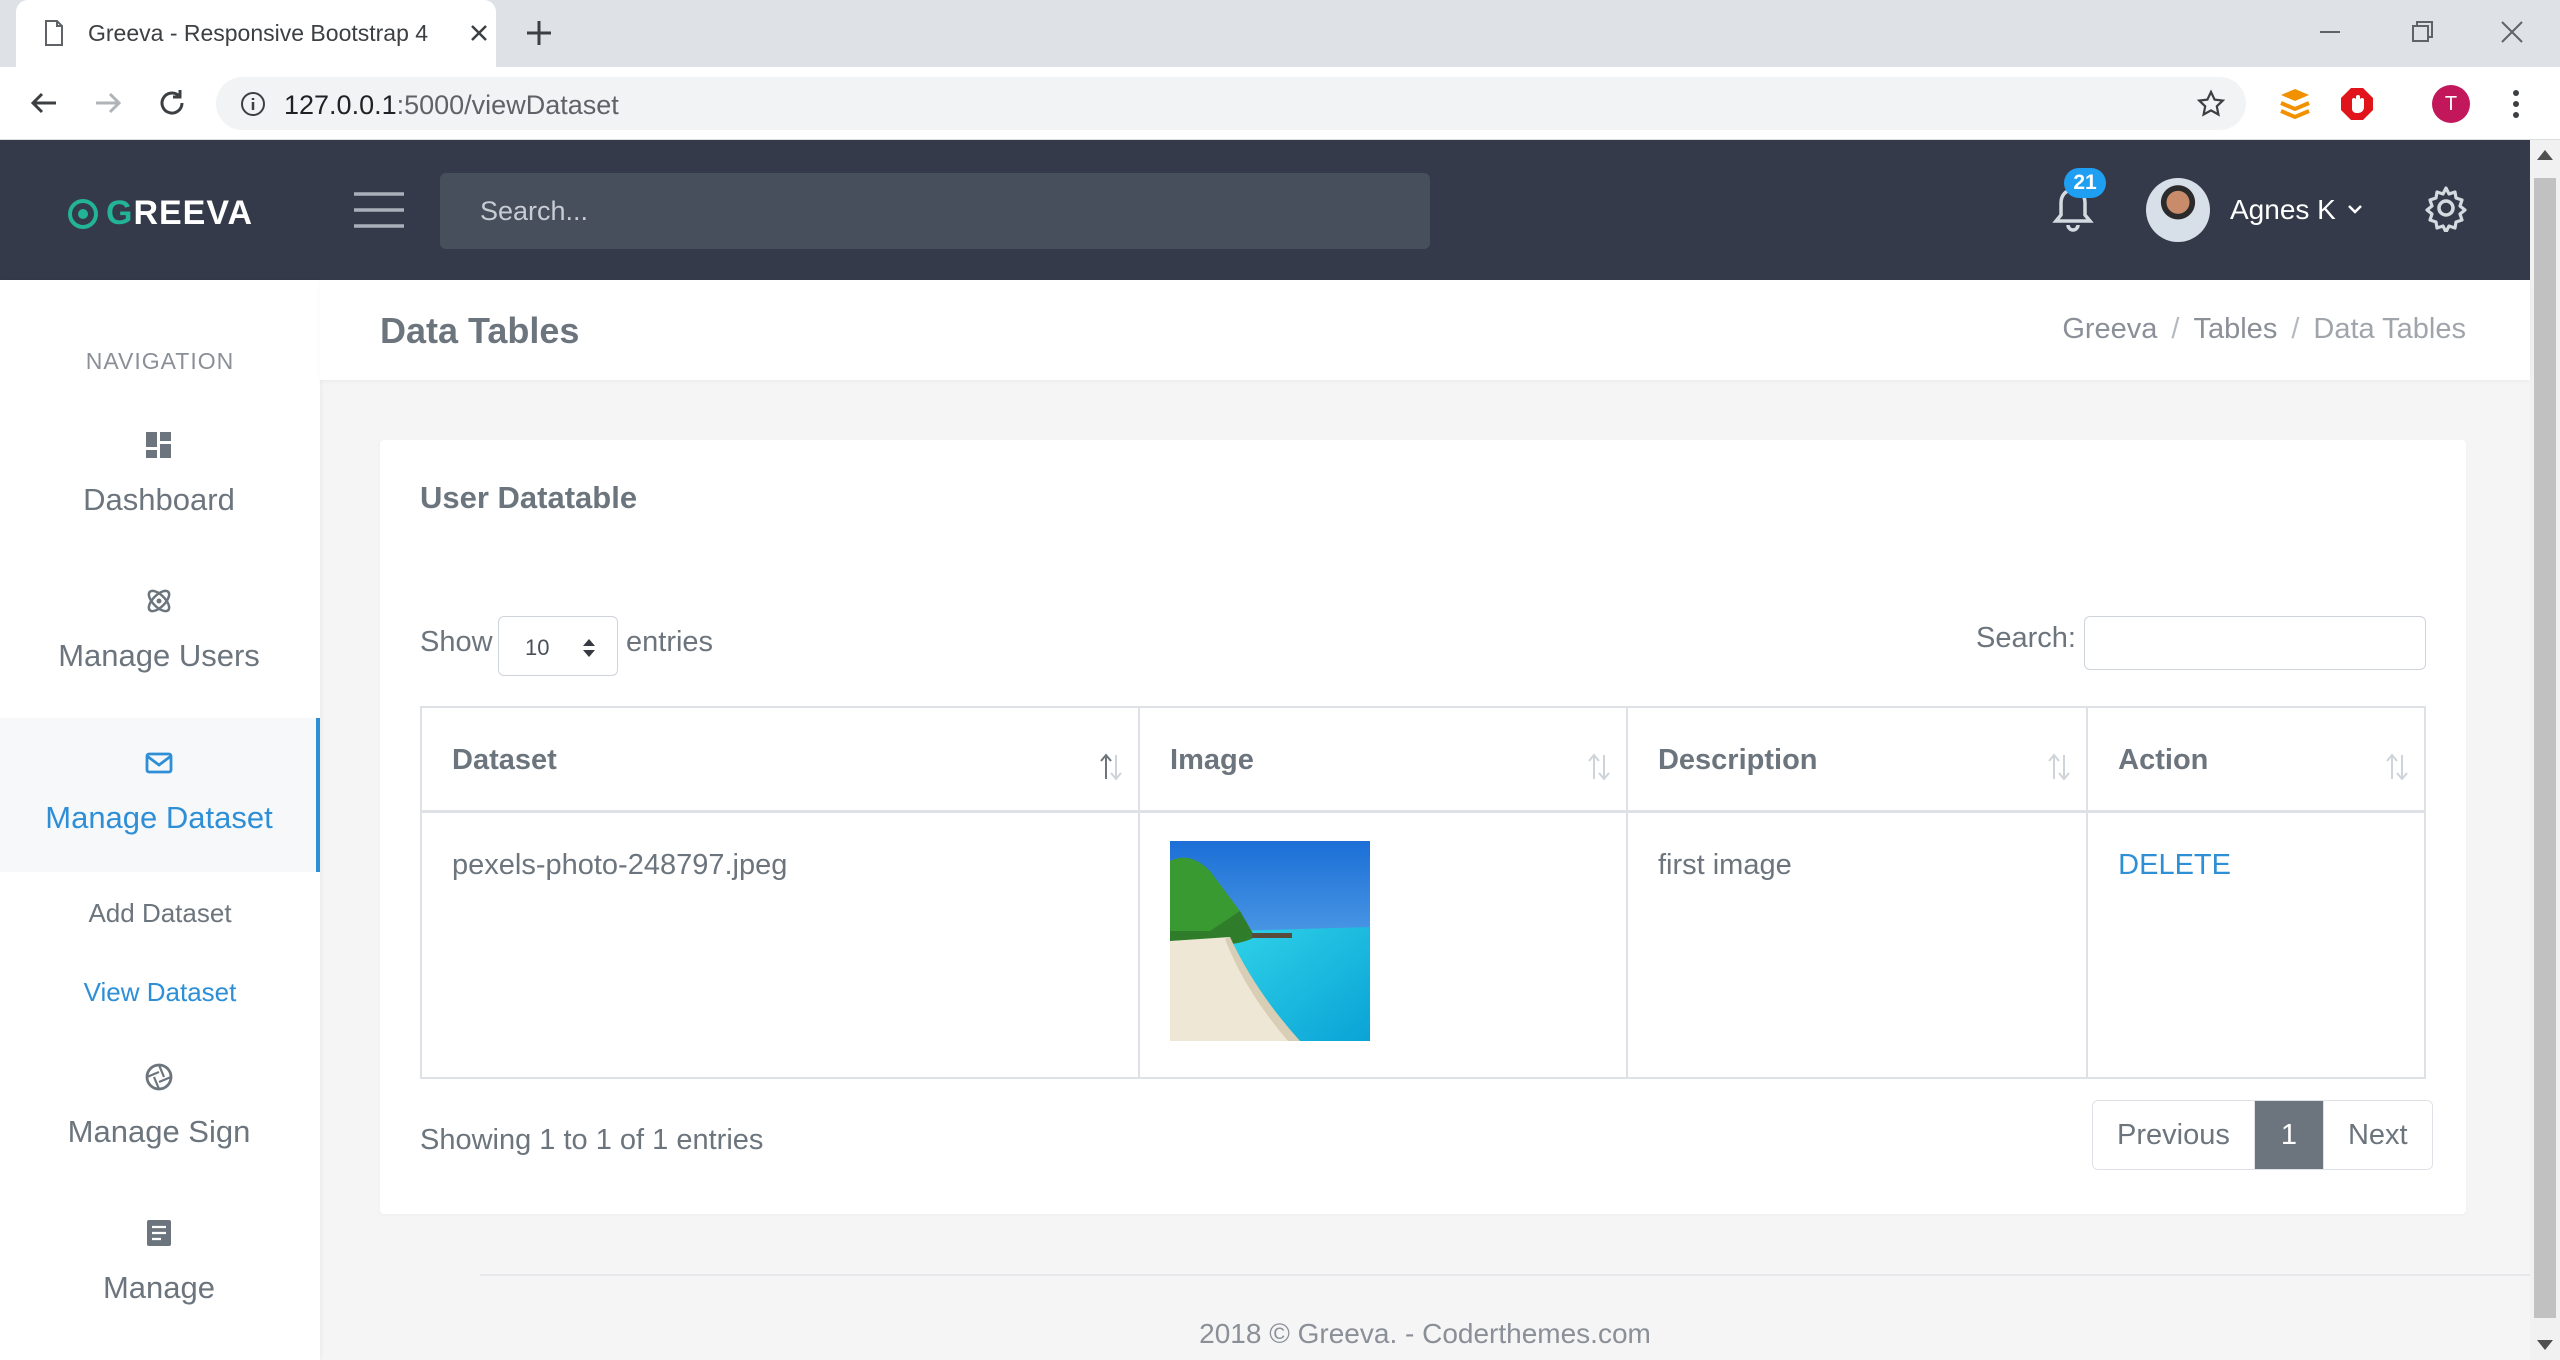 The width and height of the screenshot is (2560, 1360). Describe the element at coordinates (160, 992) in the screenshot. I see `sidebar-subitem-view-dataset: View Dataset` at that location.